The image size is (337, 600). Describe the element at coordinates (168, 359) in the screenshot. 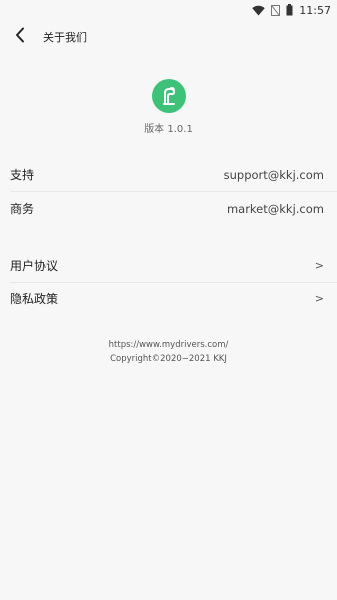

I see `footer-copyright: Copyright©2020−2021 KKJ` at that location.